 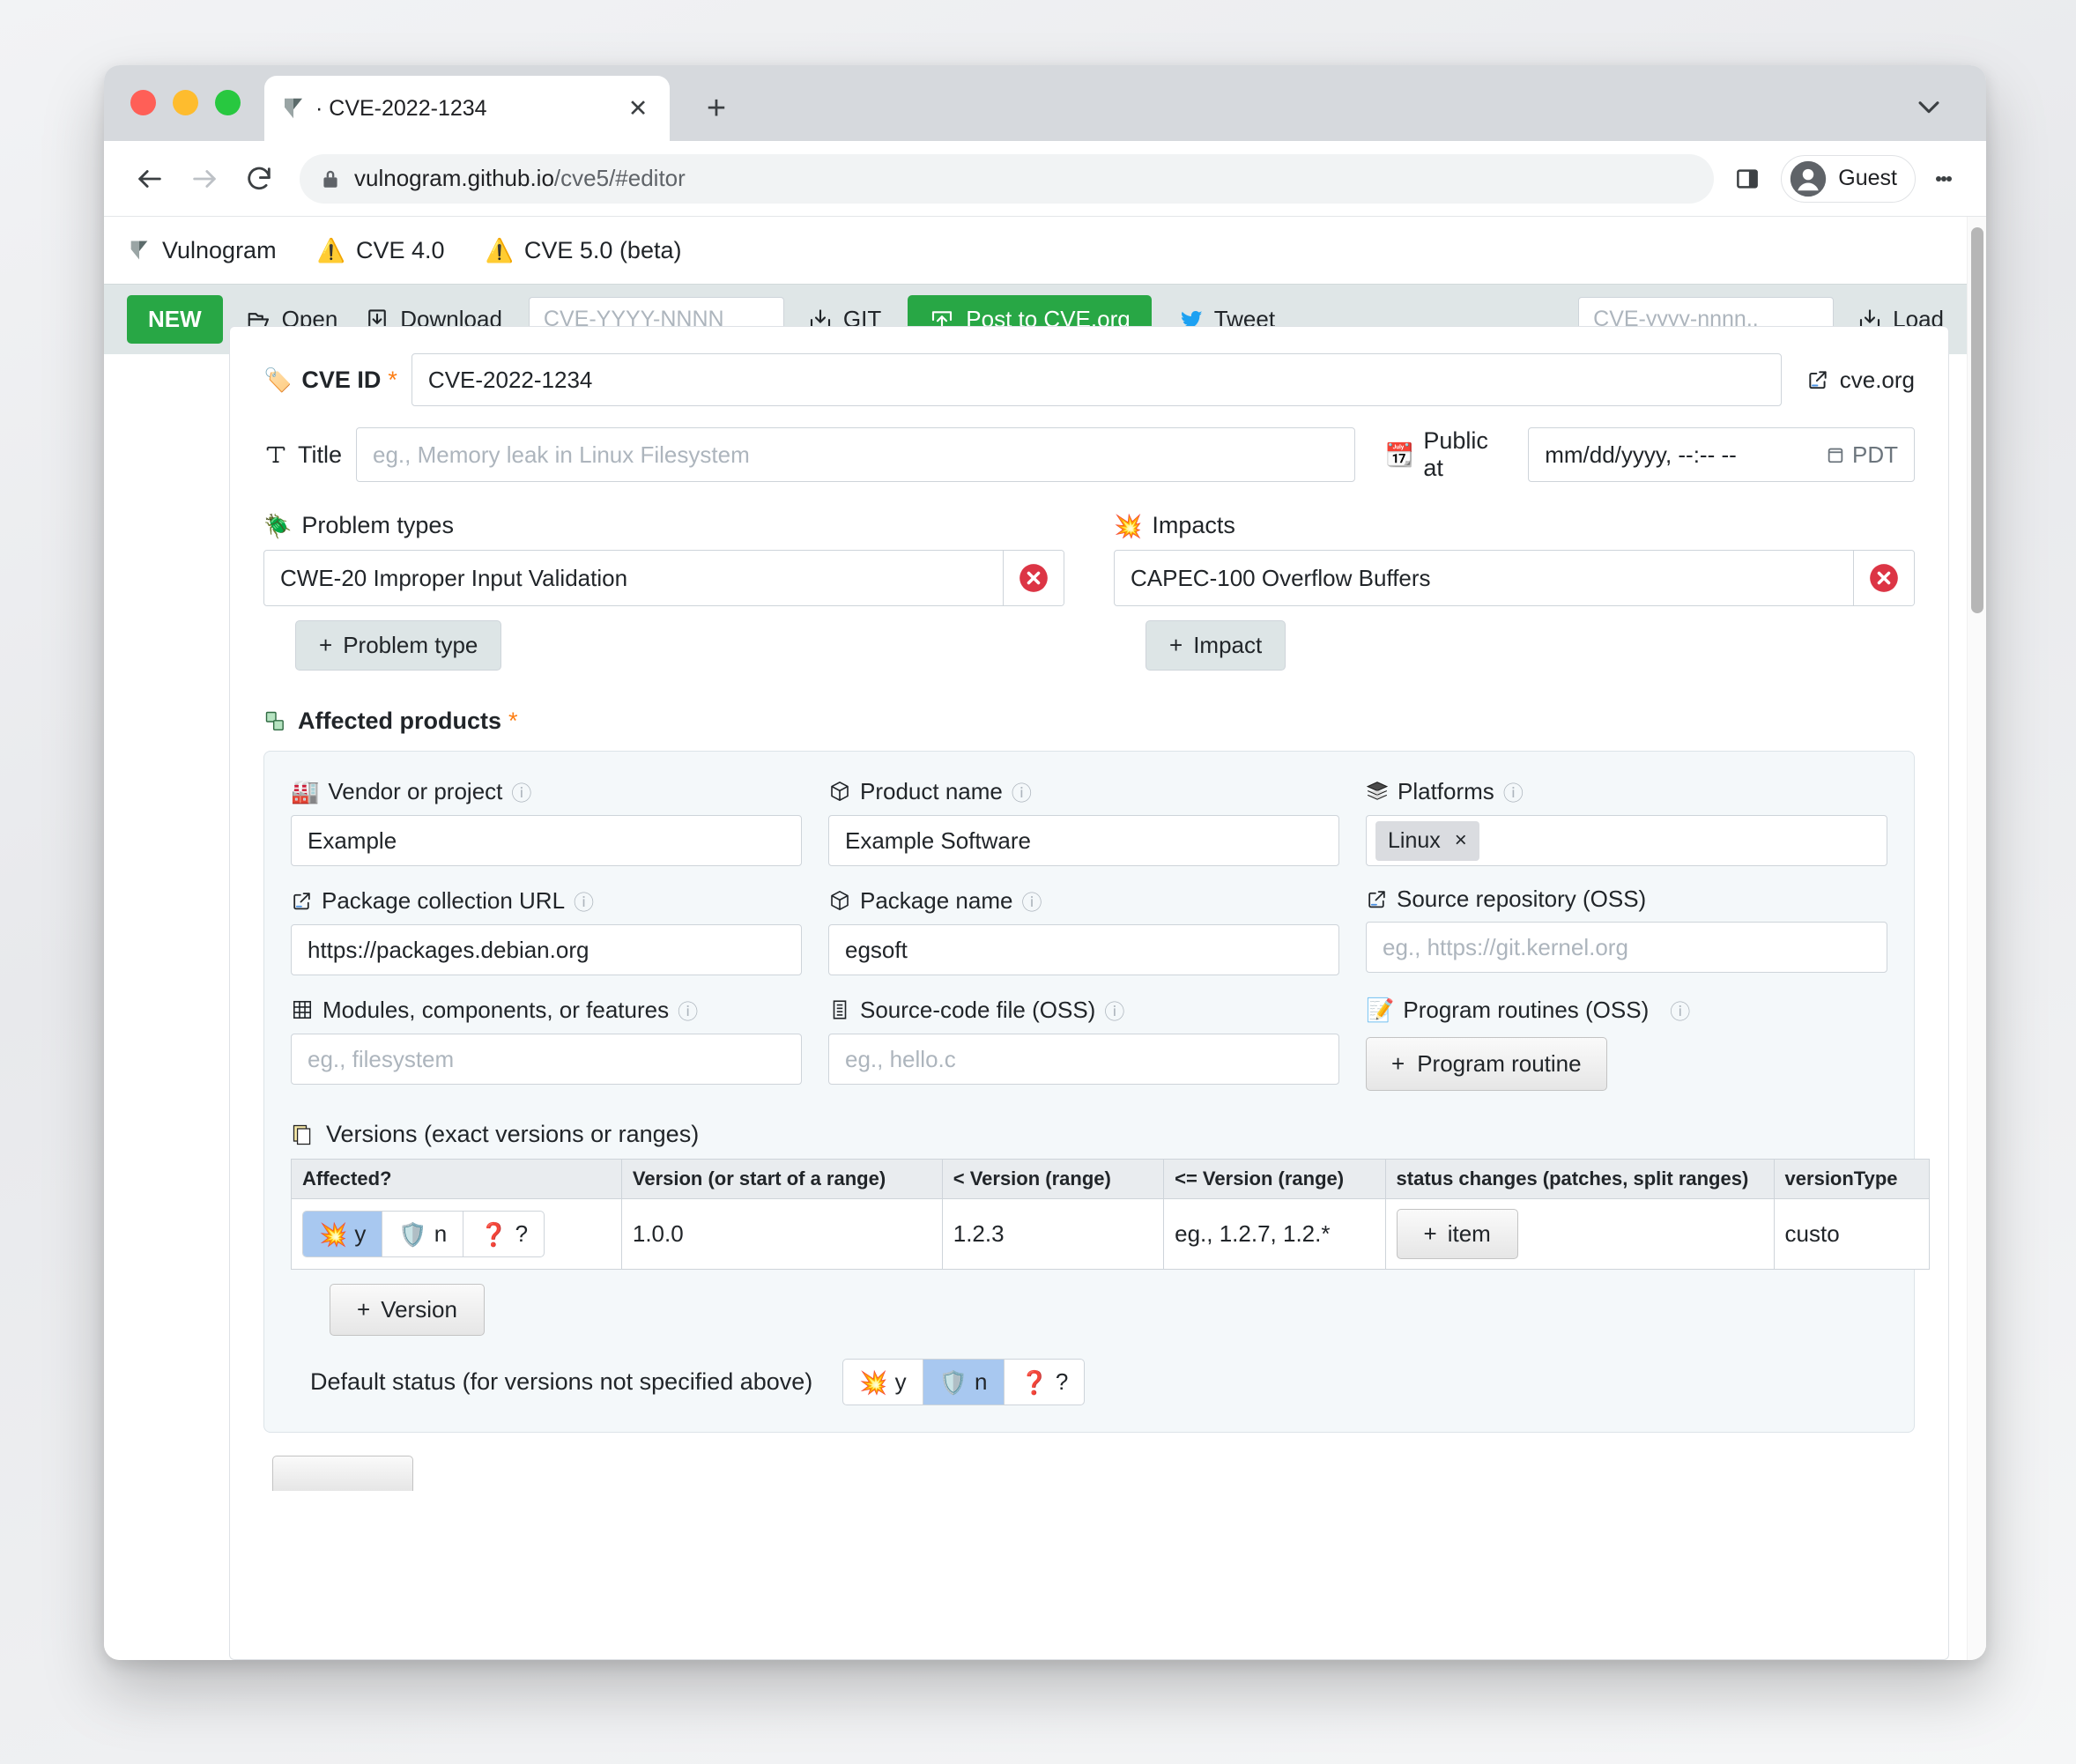 What do you see at coordinates (1083, 840) in the screenshot?
I see `product-input: Example Software` at bounding box center [1083, 840].